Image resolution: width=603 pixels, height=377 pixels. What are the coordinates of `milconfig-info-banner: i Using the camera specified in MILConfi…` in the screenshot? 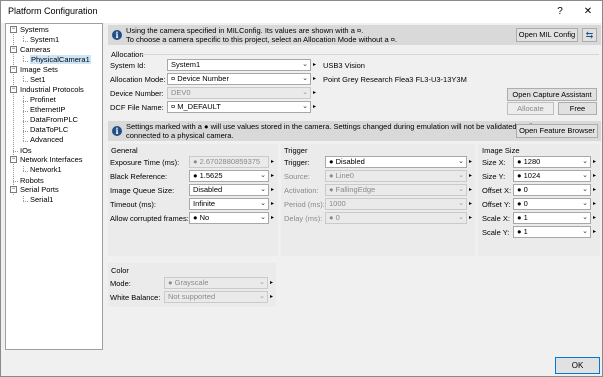 It's located at (354, 35).